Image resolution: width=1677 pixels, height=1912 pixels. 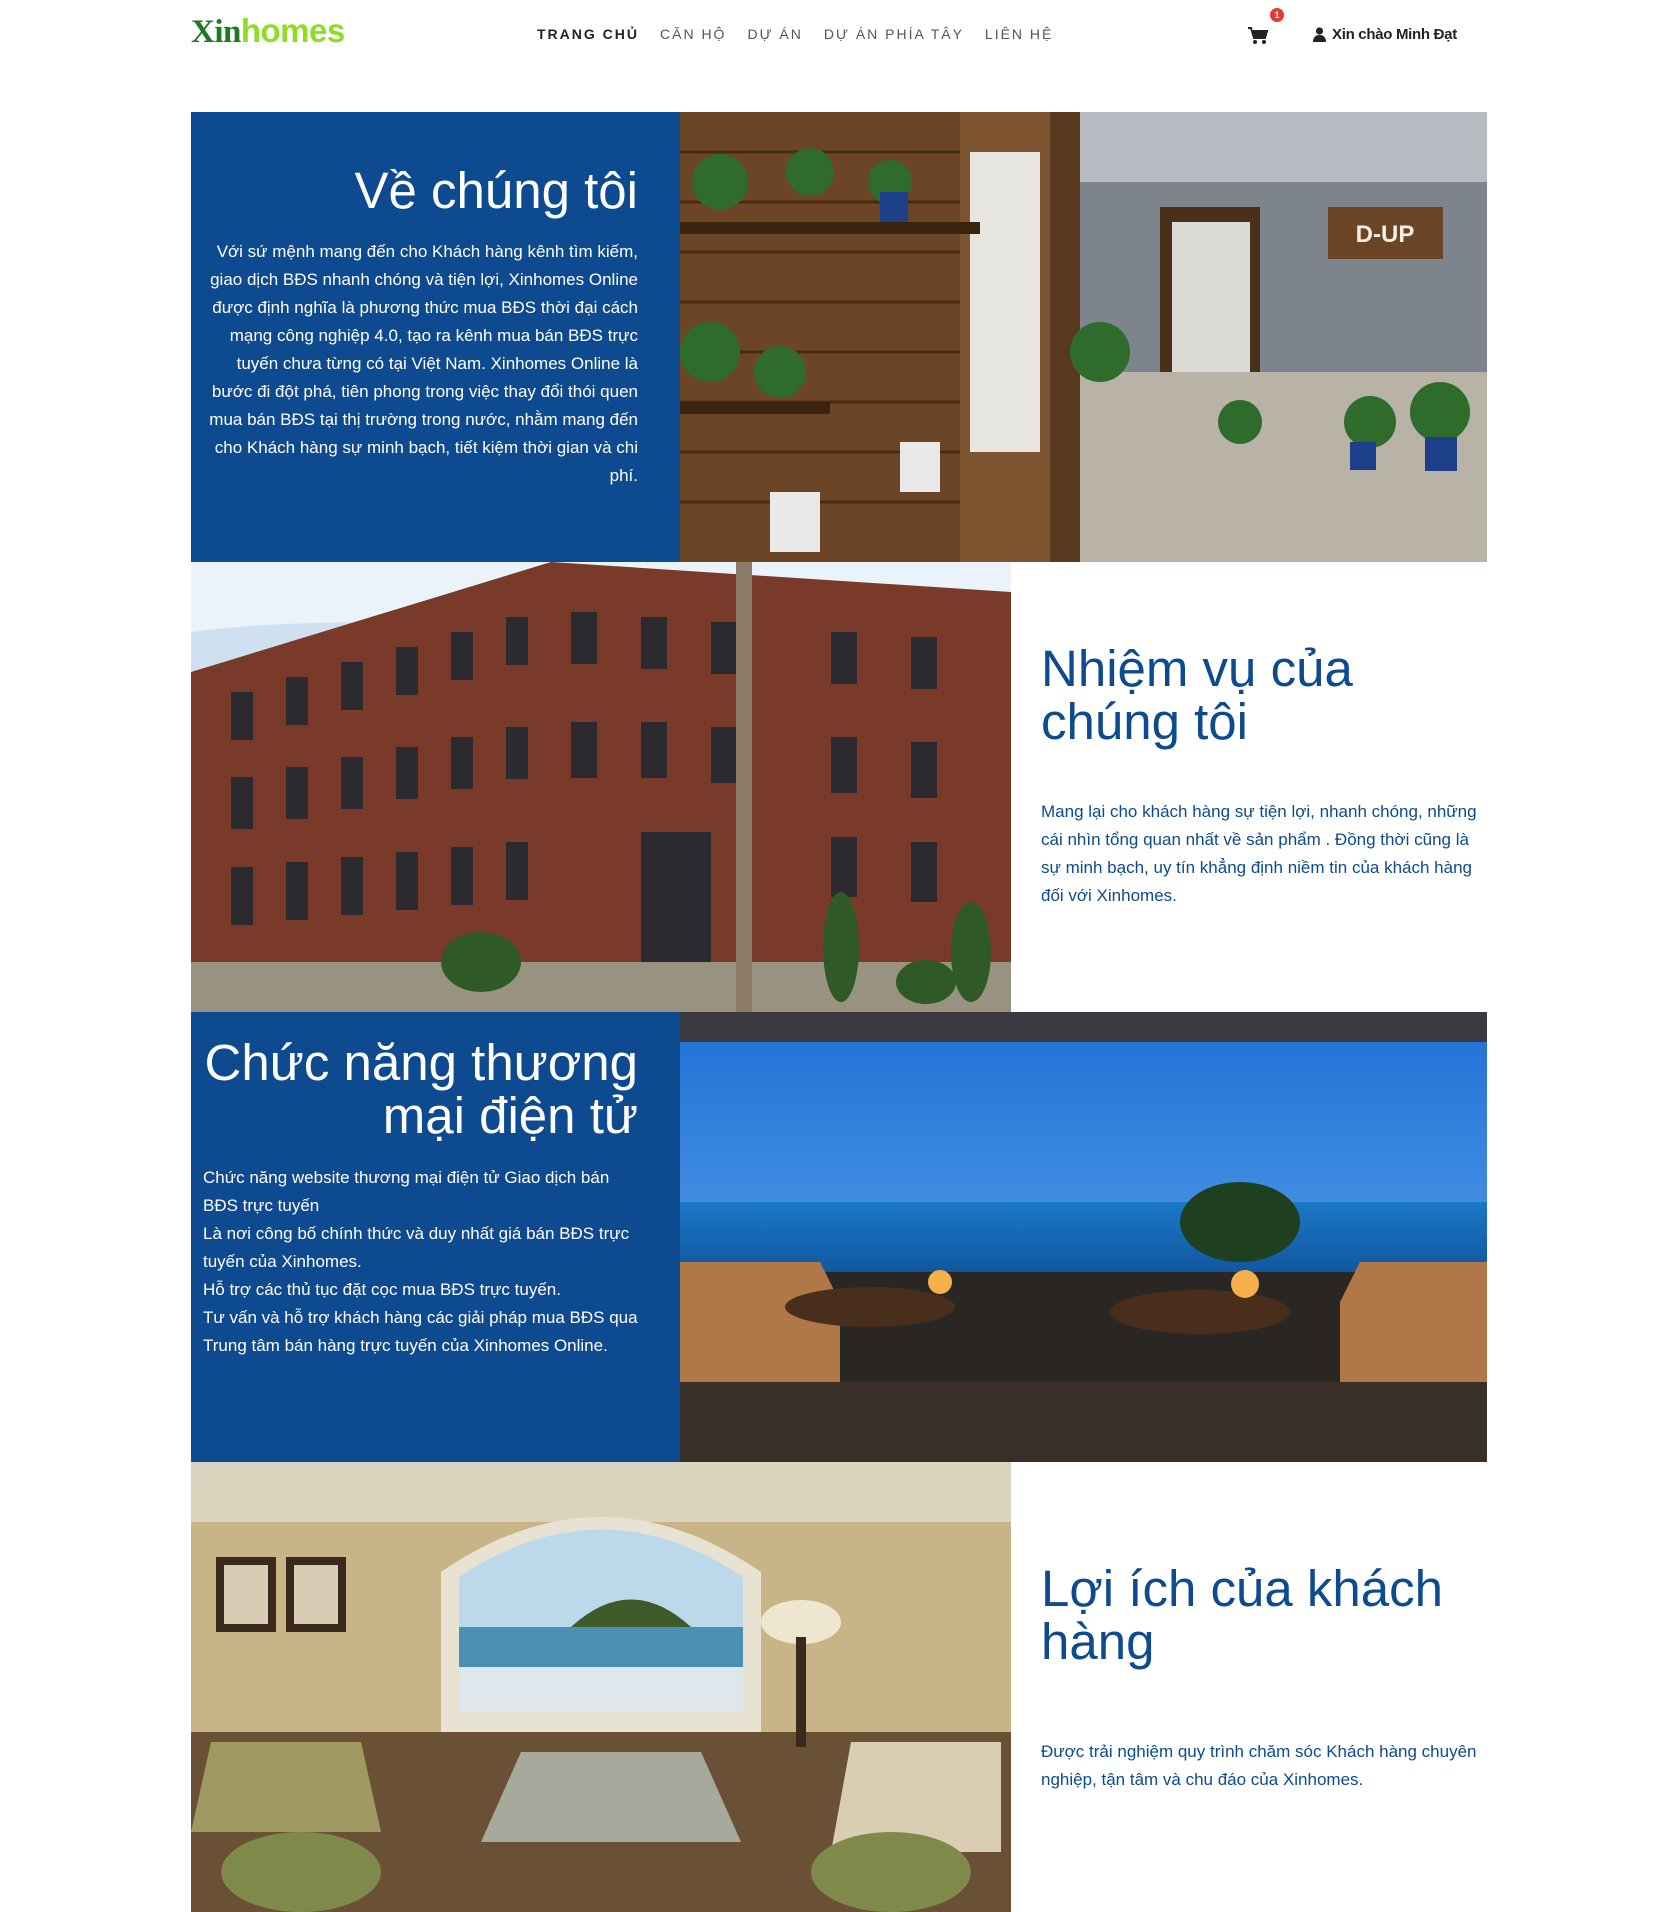 What do you see at coordinates (601, 1687) in the screenshot?
I see `living-room-image` at bounding box center [601, 1687].